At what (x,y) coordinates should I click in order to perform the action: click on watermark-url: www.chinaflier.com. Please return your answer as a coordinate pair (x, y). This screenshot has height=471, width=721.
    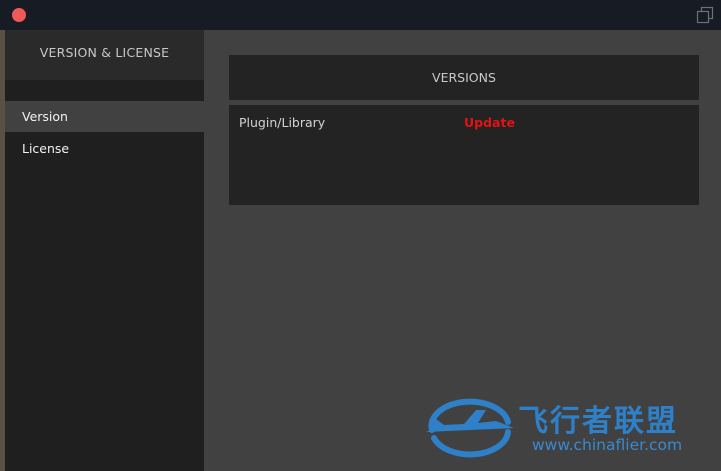
    Looking at the image, I should click on (607, 445).